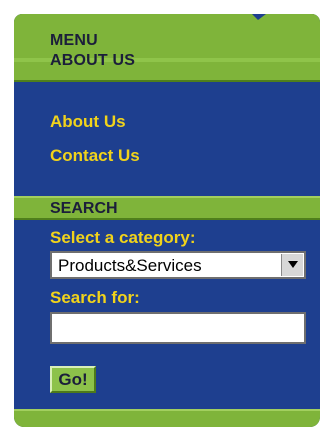 The width and height of the screenshot is (330, 433). I want to click on search-for-label: Search for:, so click(95, 297).